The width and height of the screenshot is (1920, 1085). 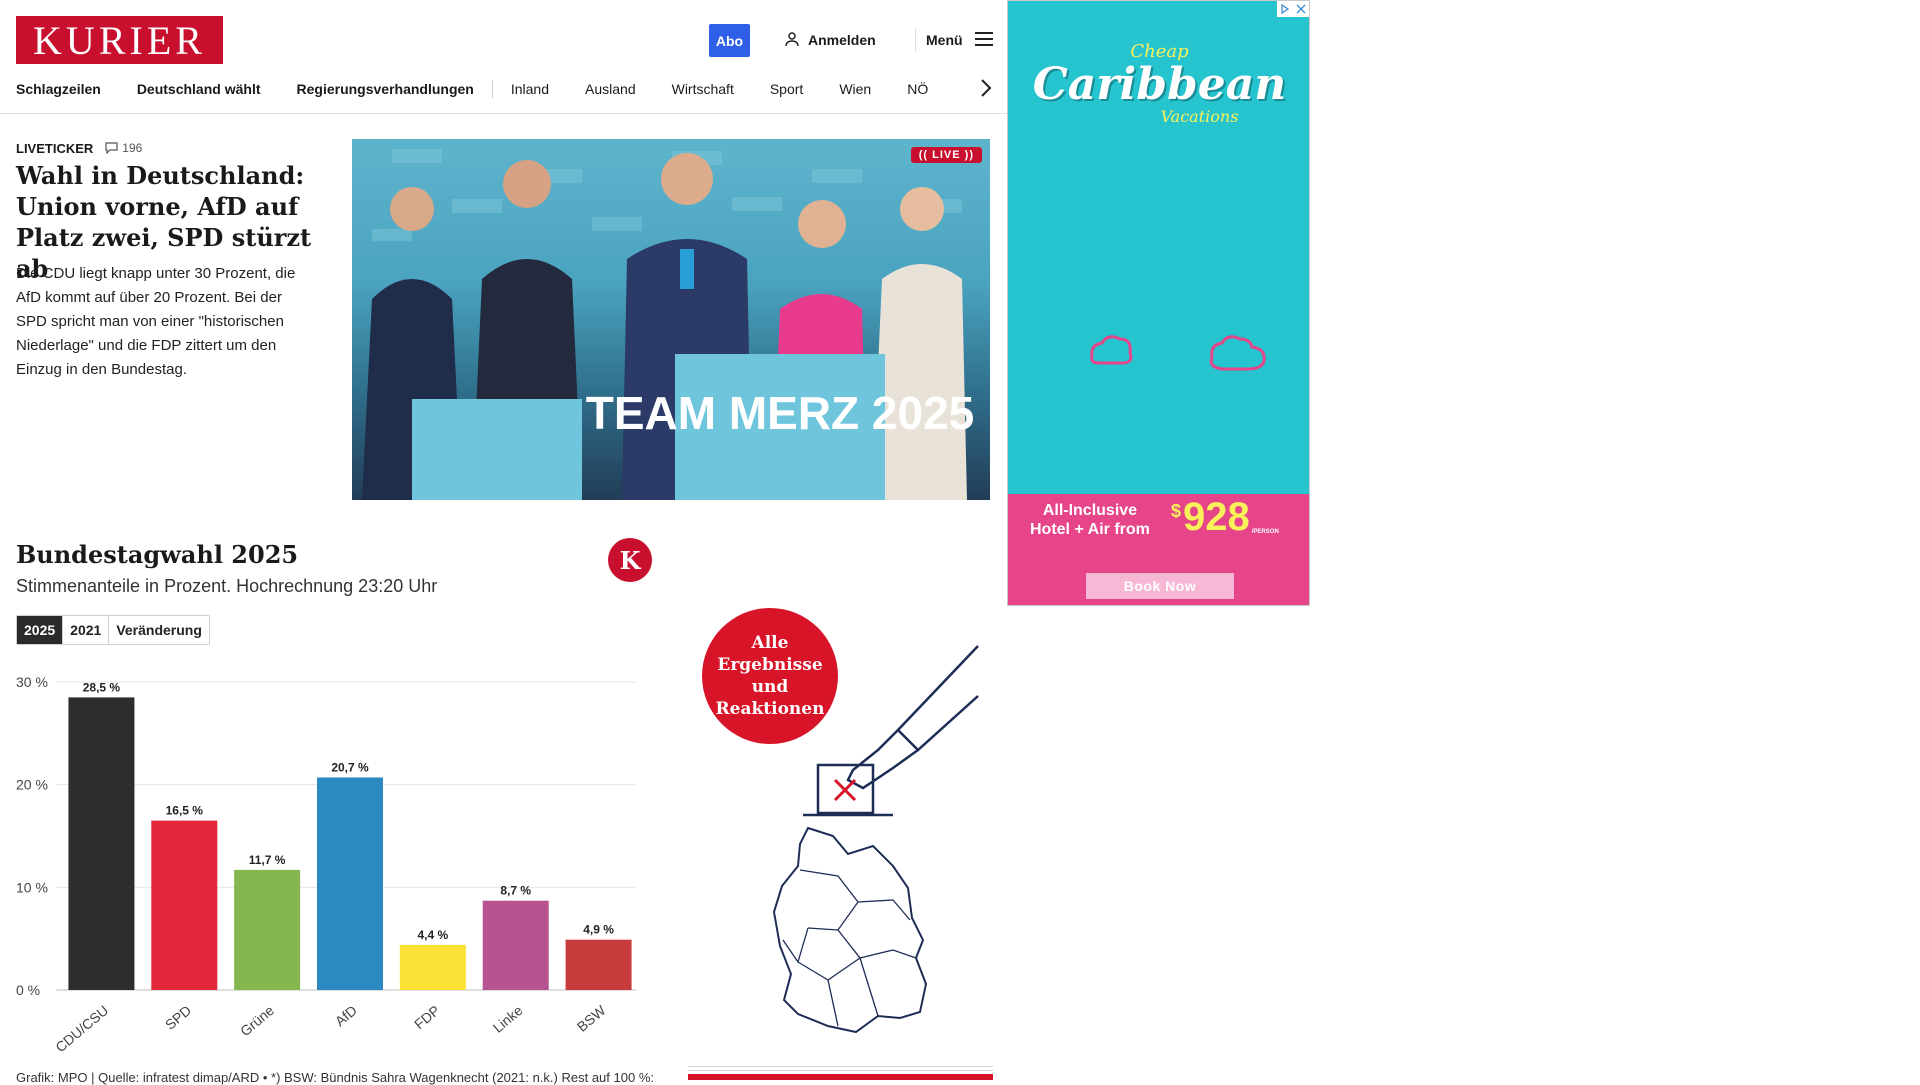 I want to click on x-tick-label: BSW, so click(x=591, y=1018).